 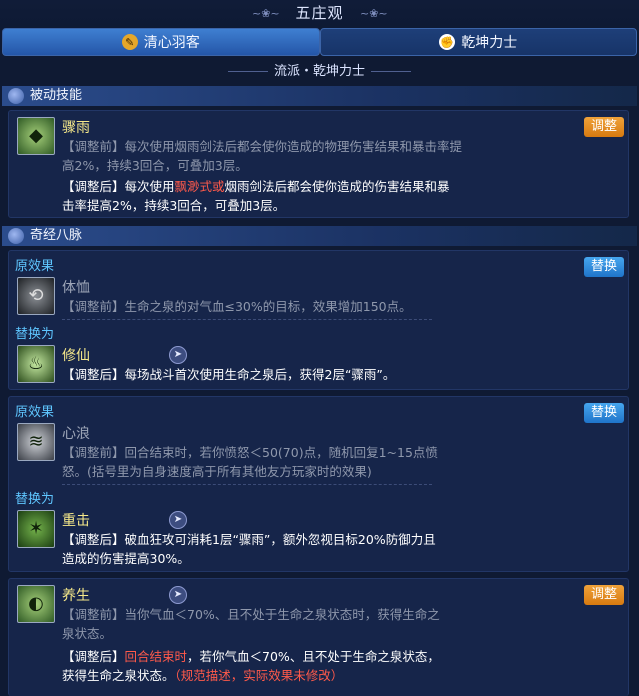 I want to click on fist-icon: ✊, so click(x=447, y=42).